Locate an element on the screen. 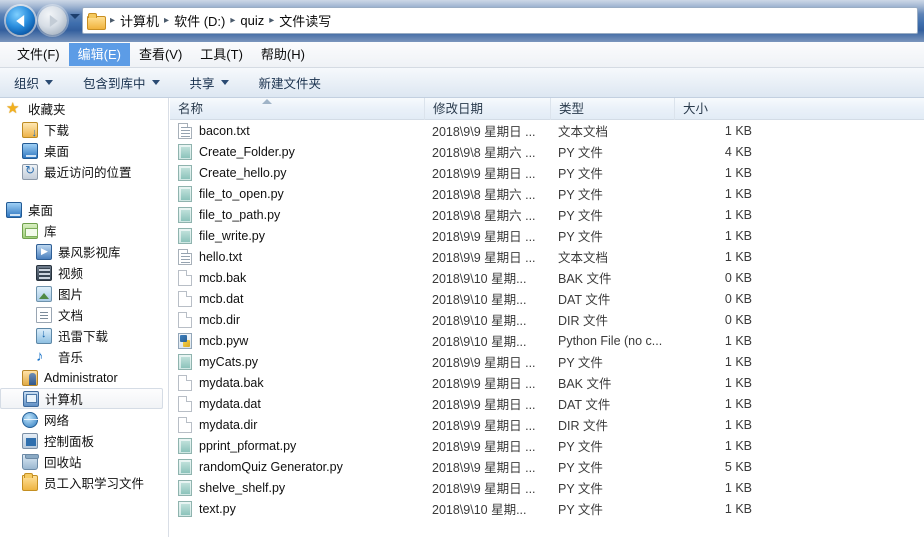 The width and height of the screenshot is (924, 537). breadcrumb-item-current: 文件读写 is located at coordinates (305, 20).